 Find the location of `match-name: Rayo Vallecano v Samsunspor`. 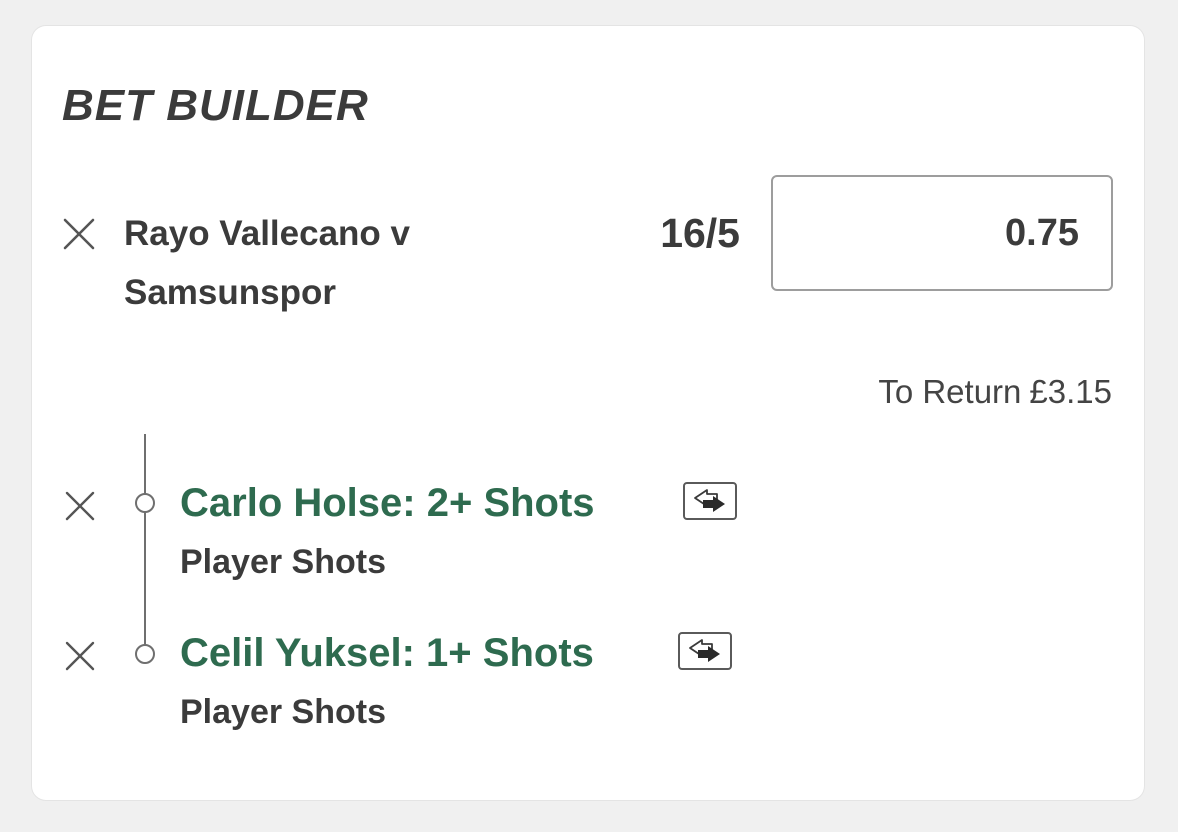

match-name: Rayo Vallecano v Samsunspor is located at coordinates (314, 263).